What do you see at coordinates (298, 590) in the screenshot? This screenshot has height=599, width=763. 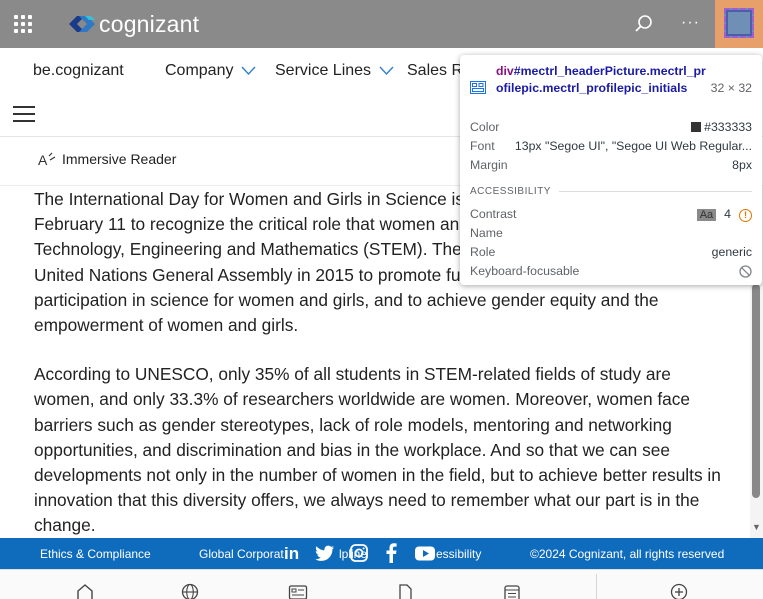 I see `news-icon` at bounding box center [298, 590].